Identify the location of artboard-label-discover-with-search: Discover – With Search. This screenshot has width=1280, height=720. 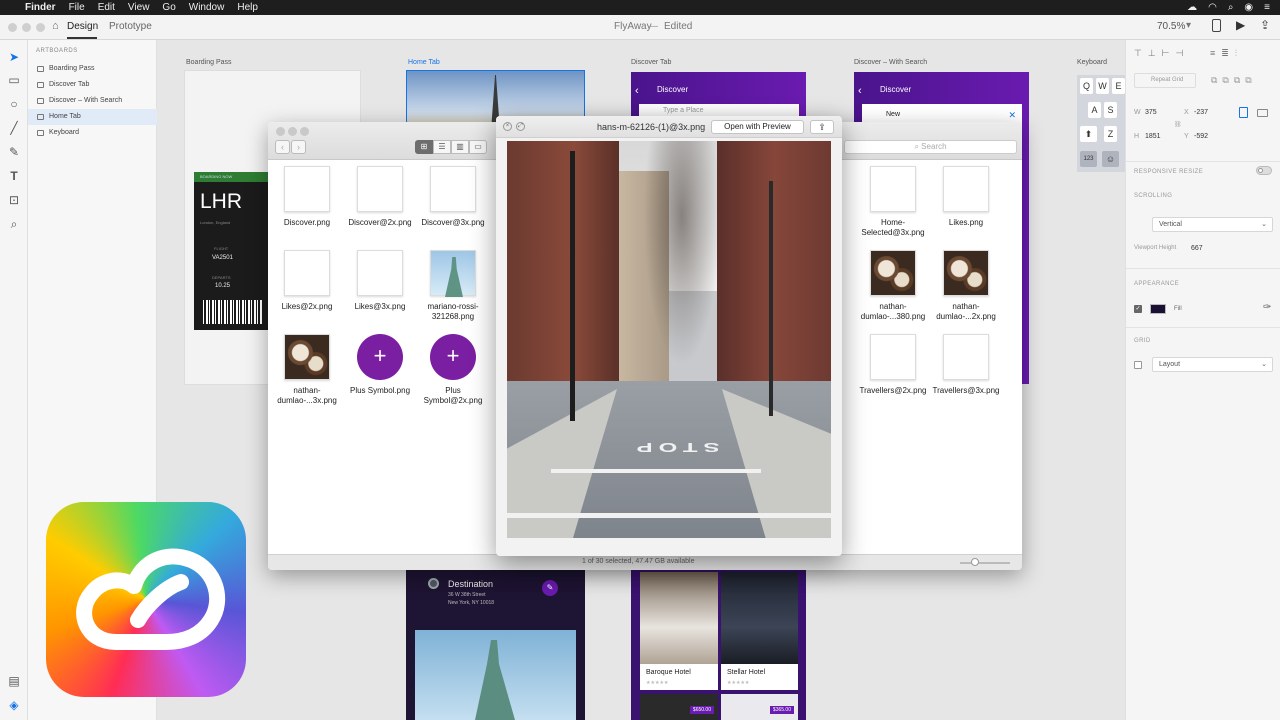
(890, 62).